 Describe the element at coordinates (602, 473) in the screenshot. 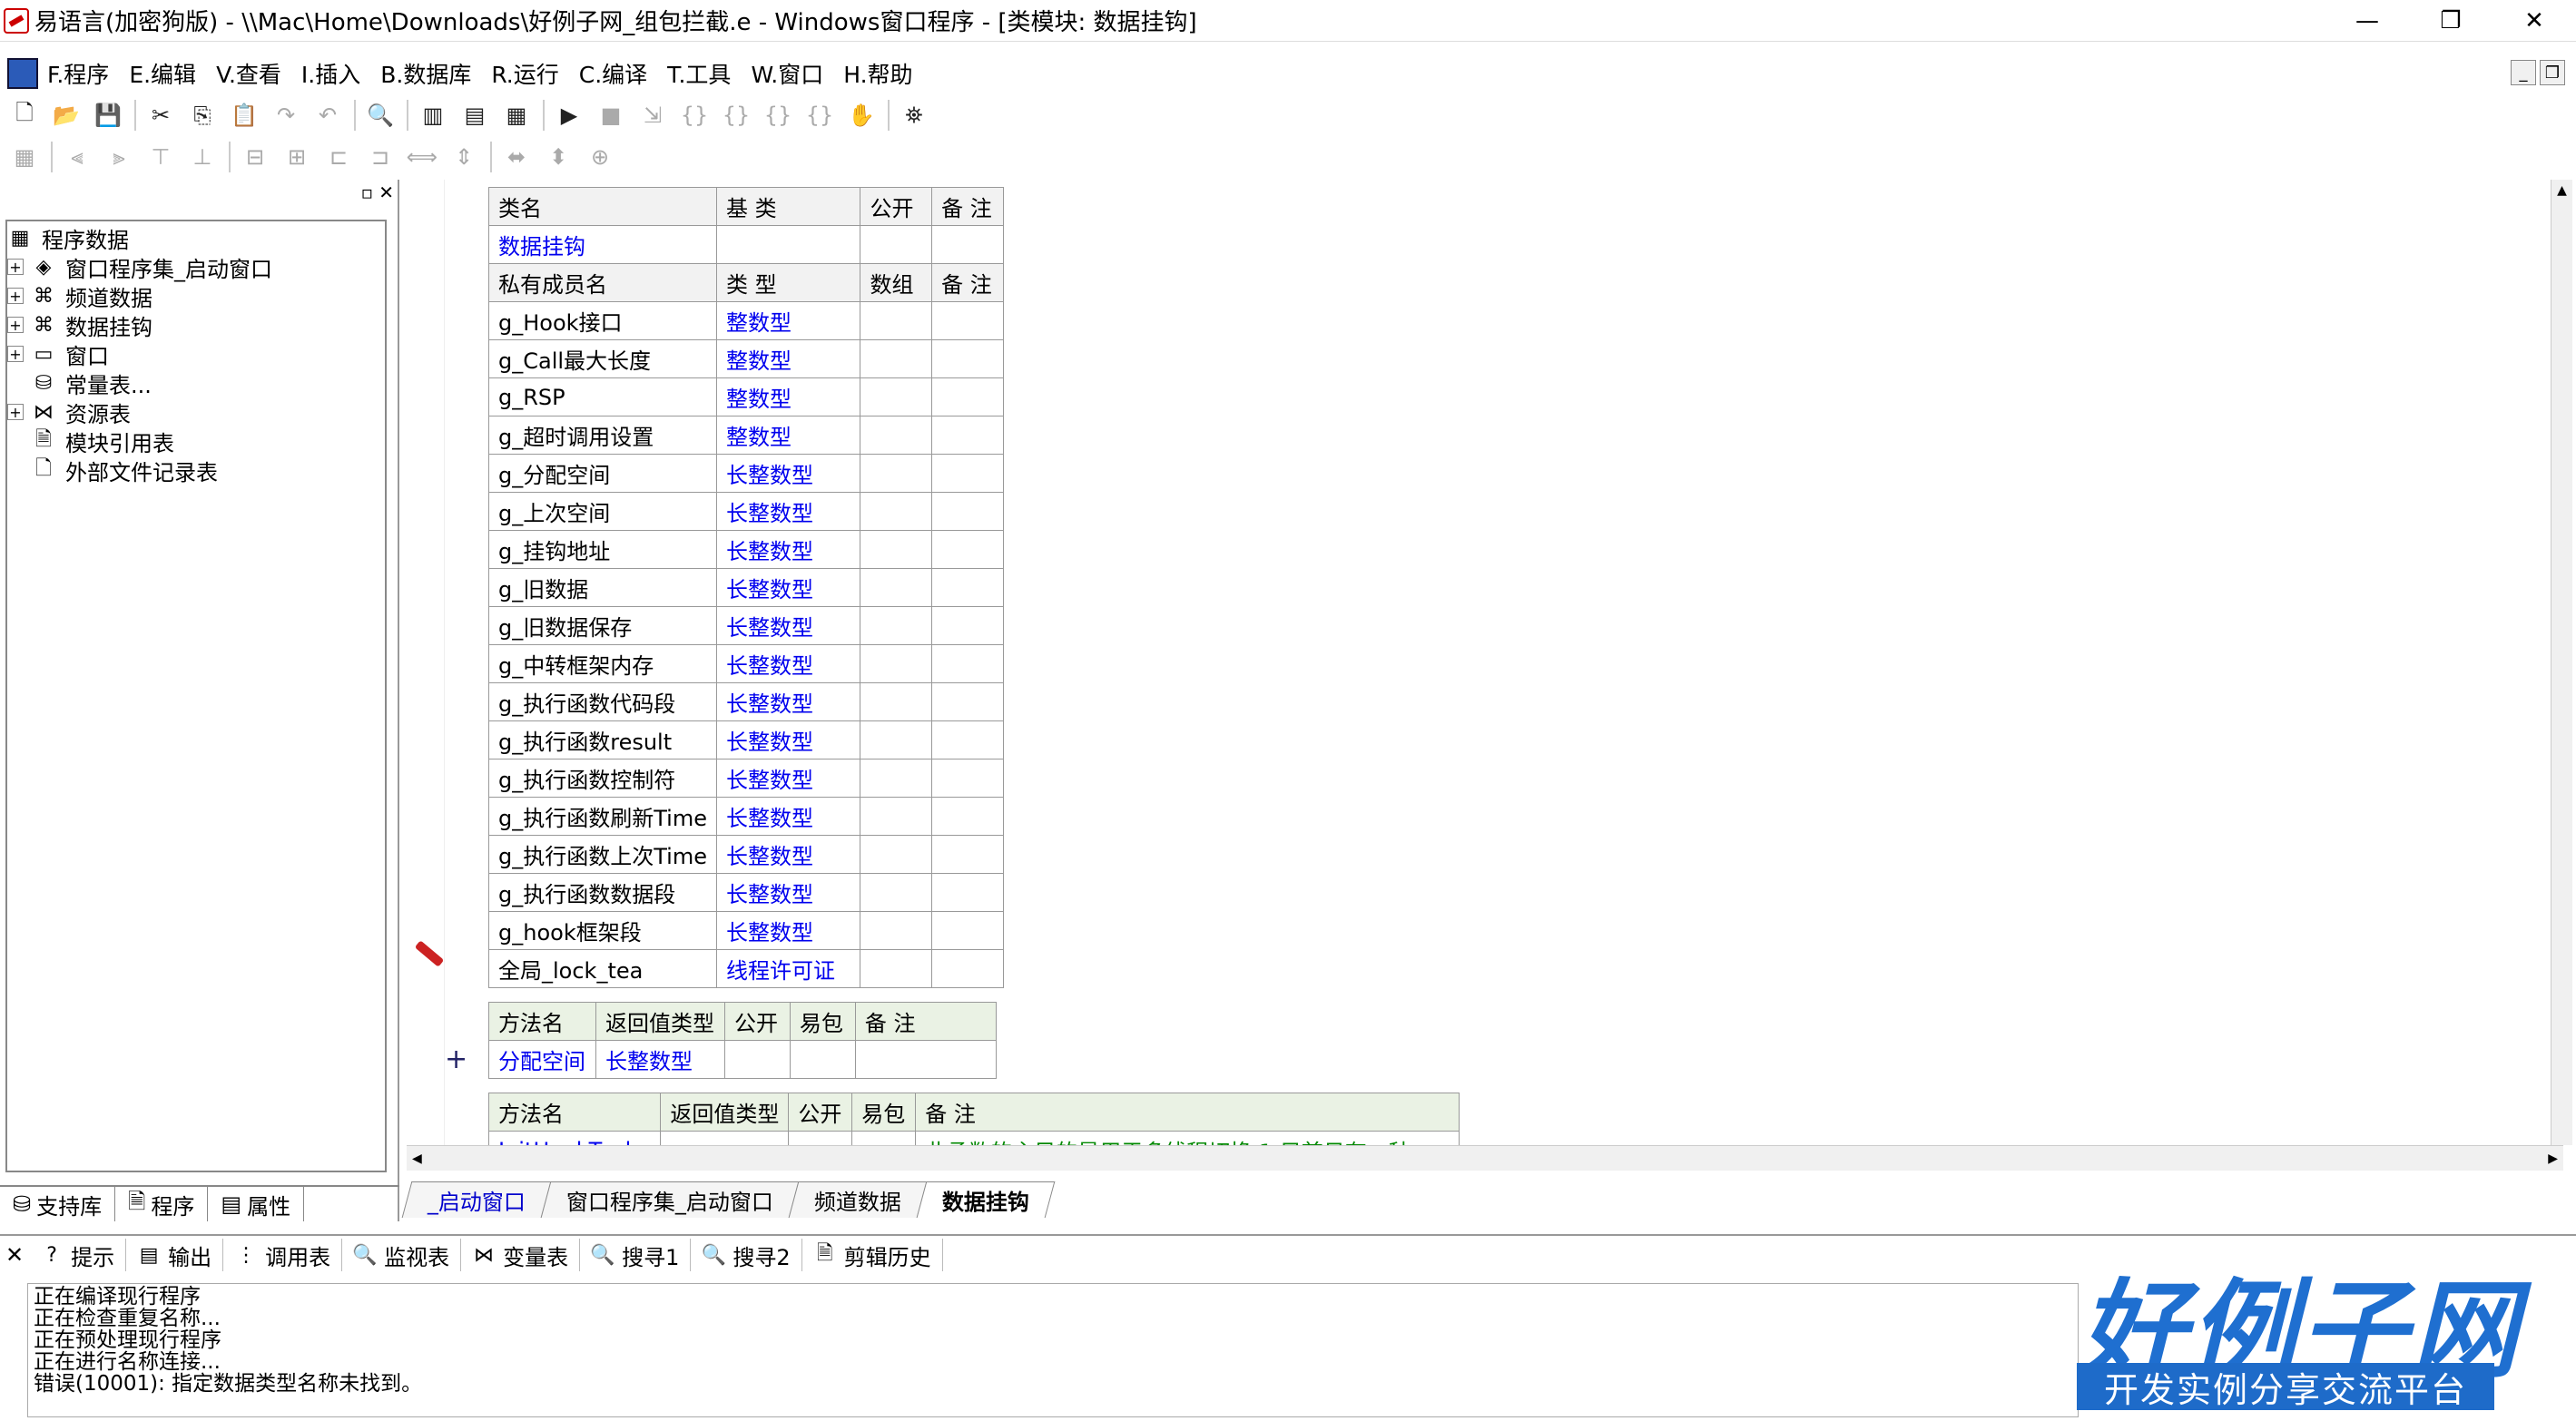

I see `member-name-cell: g_分配空间` at that location.